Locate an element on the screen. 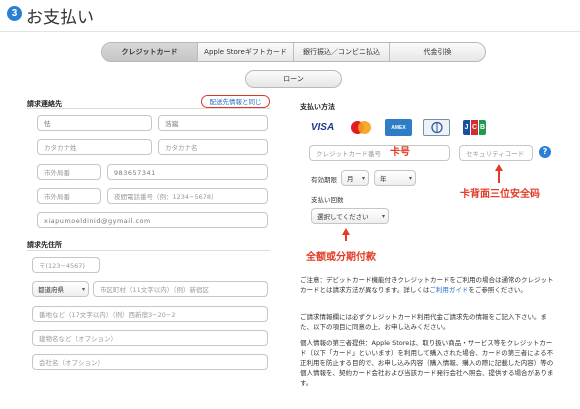  step-number-badge: 3 is located at coordinates (14, 13).